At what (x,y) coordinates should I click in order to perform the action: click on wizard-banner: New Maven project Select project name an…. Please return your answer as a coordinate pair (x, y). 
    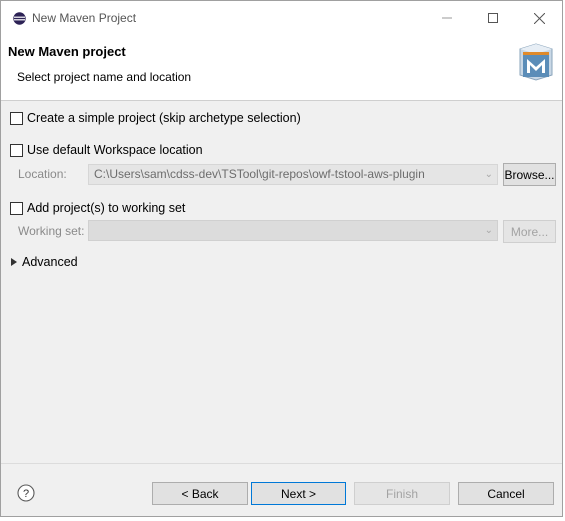
    Looking at the image, I should click on (281, 68).